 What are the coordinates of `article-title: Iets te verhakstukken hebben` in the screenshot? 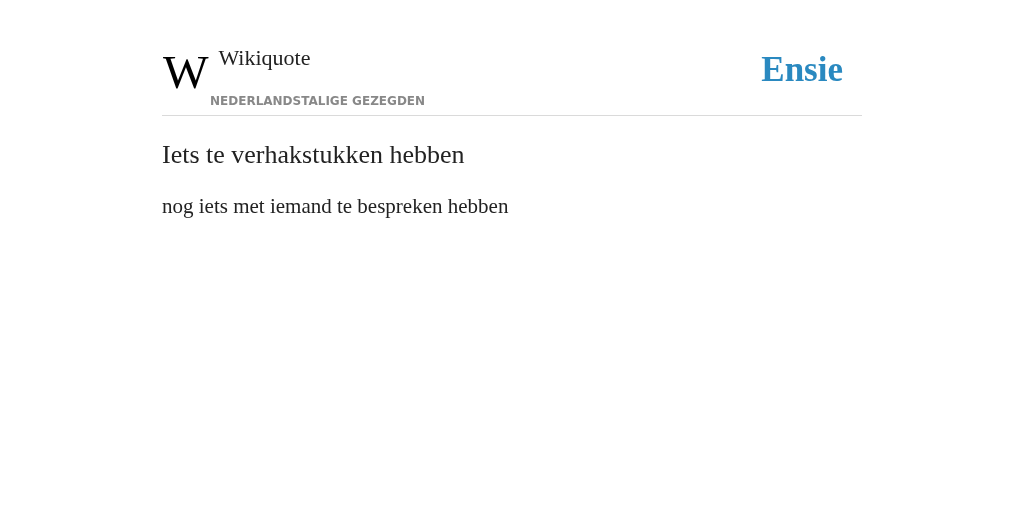 It's located at (314, 155).